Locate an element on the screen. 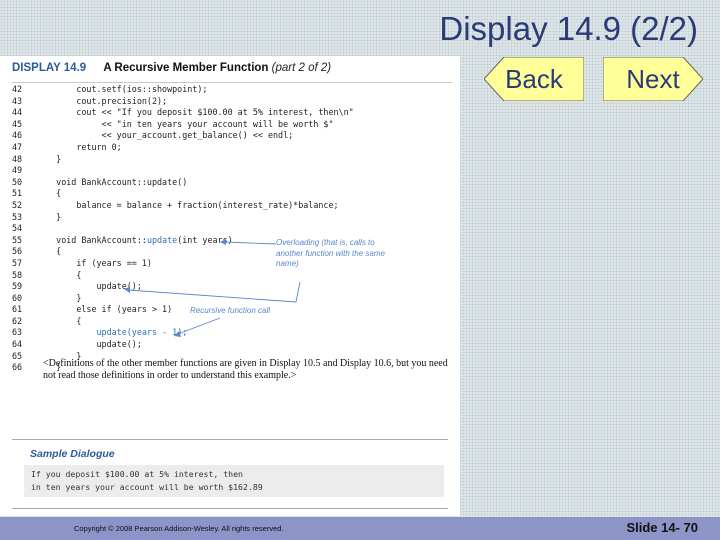 The image size is (720, 540). next-button: Next is located at coordinates (653, 79).